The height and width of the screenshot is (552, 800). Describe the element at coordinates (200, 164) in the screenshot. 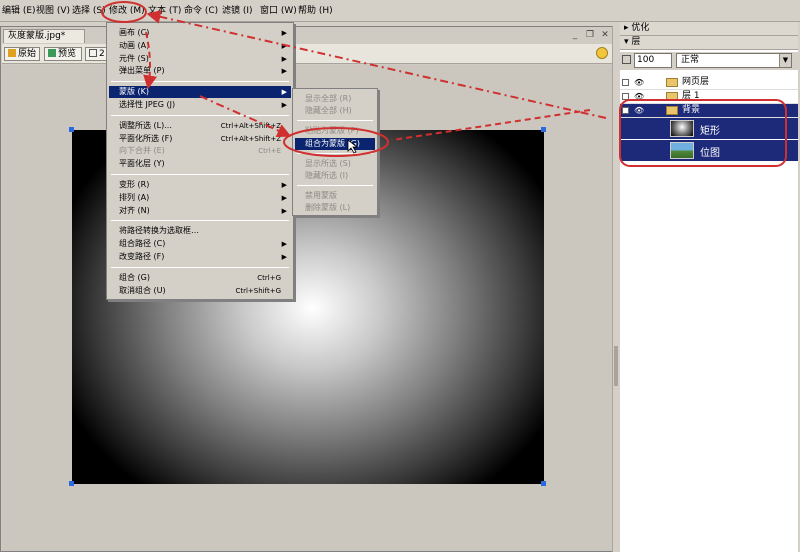

I see `modify-menu-item-9: 平面化层 (Y)` at that location.